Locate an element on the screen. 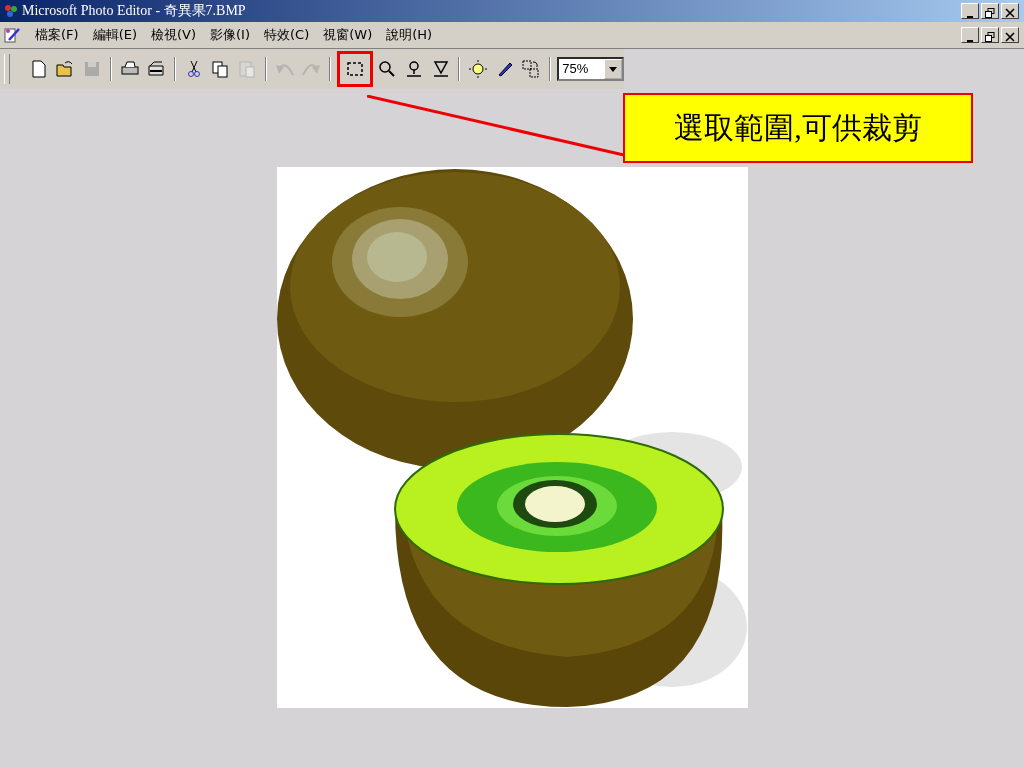  toolbar-grip is located at coordinates (7, 69).